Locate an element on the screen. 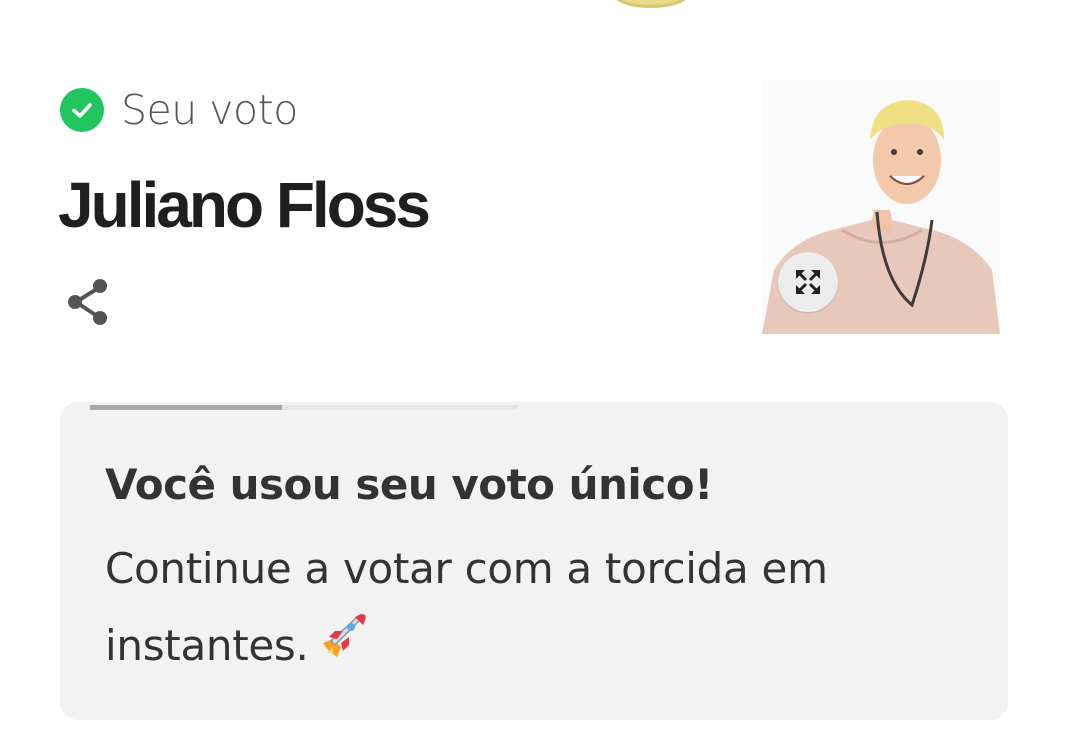 The image size is (1074, 729). message-title: Você usou seu voto único! is located at coordinates (409, 484).